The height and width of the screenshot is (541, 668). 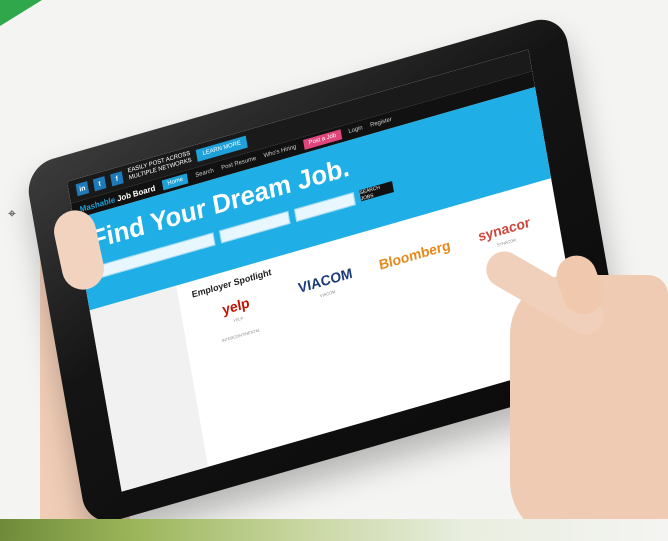 What do you see at coordinates (204, 173) in the screenshot?
I see `nav-search: Search` at bounding box center [204, 173].